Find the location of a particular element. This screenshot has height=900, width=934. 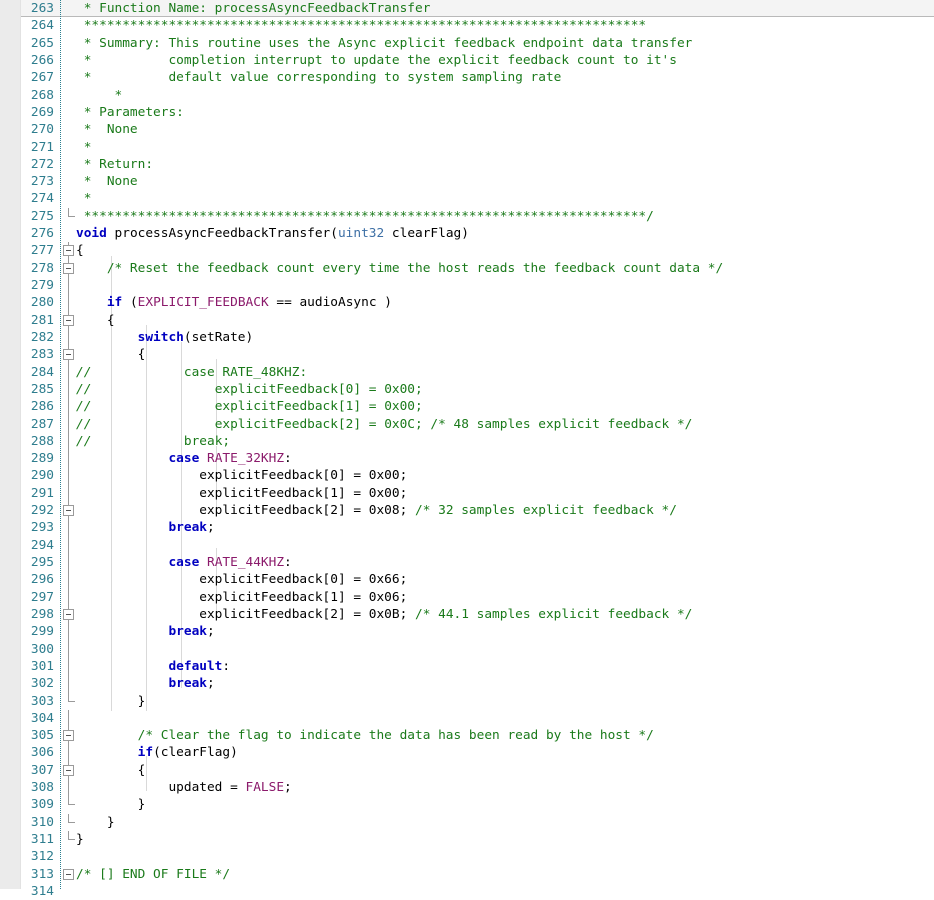

code-line: 303 } is located at coordinates (467, 701).